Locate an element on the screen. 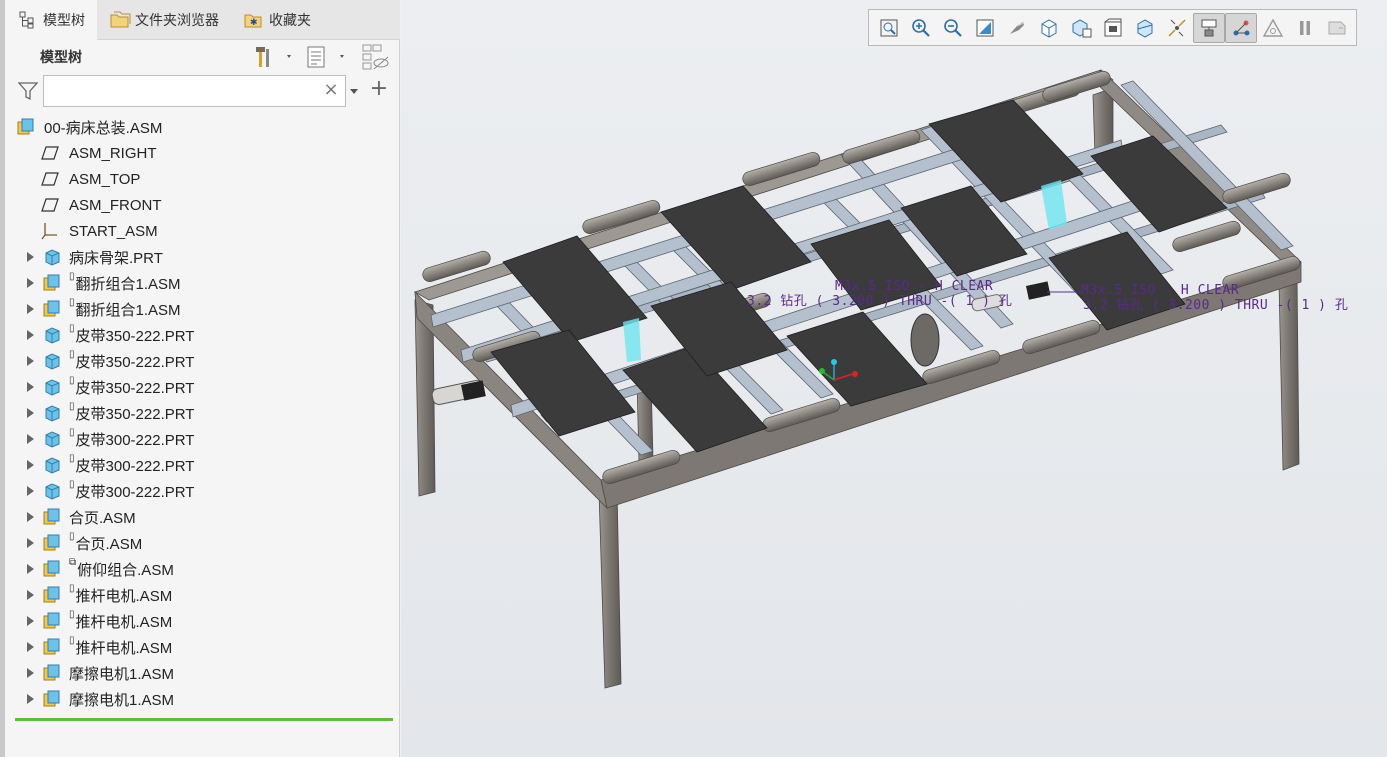 The width and height of the screenshot is (1387, 757). display-style-button is located at coordinates (1017, 28).